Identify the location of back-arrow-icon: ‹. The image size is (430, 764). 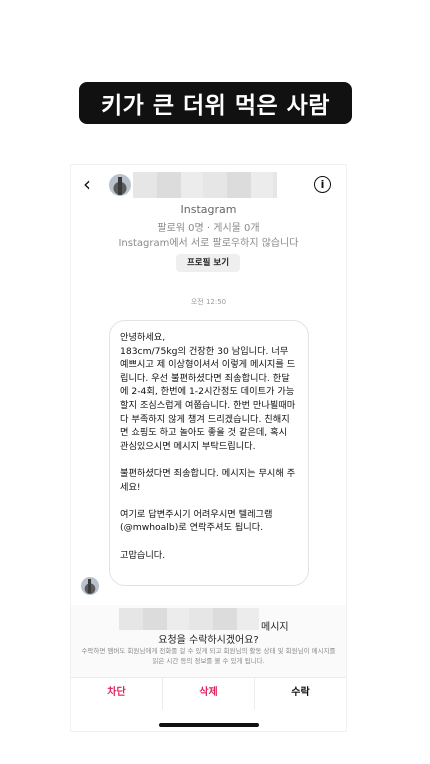
(87, 184).